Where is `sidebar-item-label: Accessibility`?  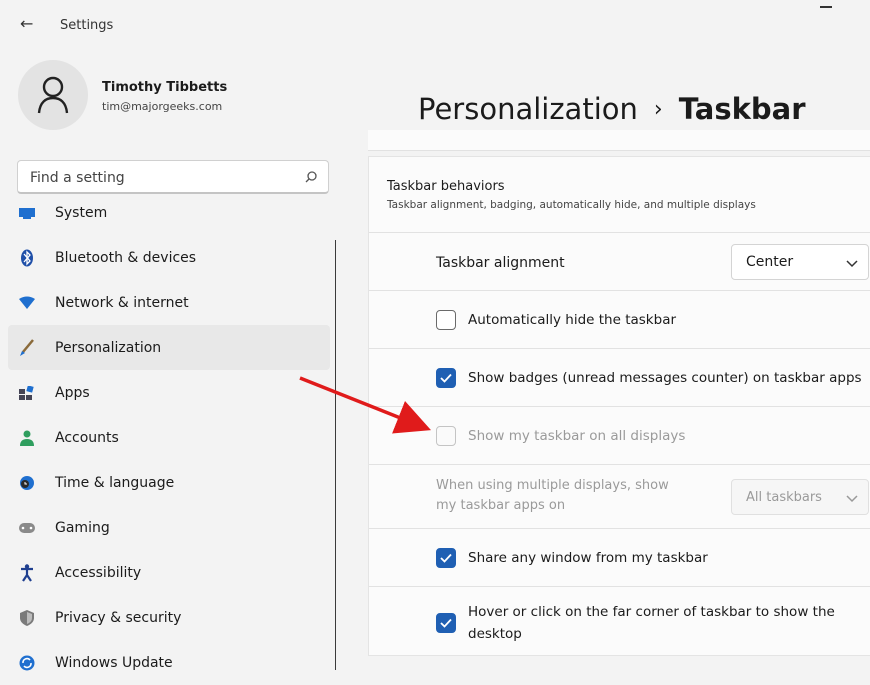
sidebar-item-label: Accessibility is located at coordinates (98, 572).